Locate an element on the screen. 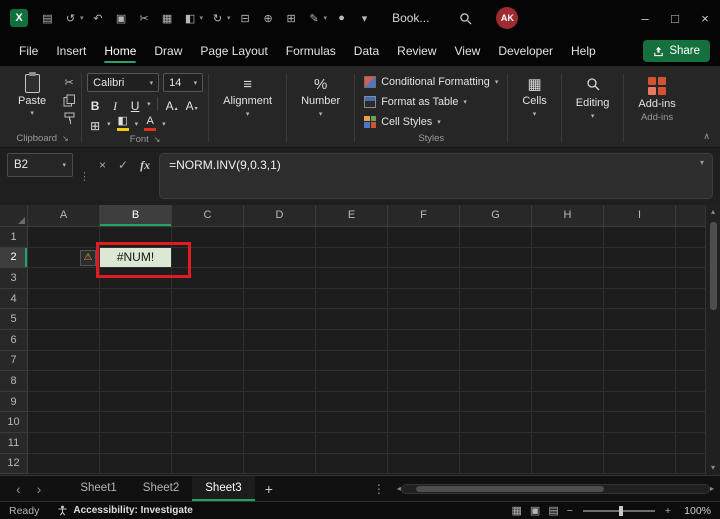 This screenshot has width=720, height=519. minimize-button: – is located at coordinates (645, 18).